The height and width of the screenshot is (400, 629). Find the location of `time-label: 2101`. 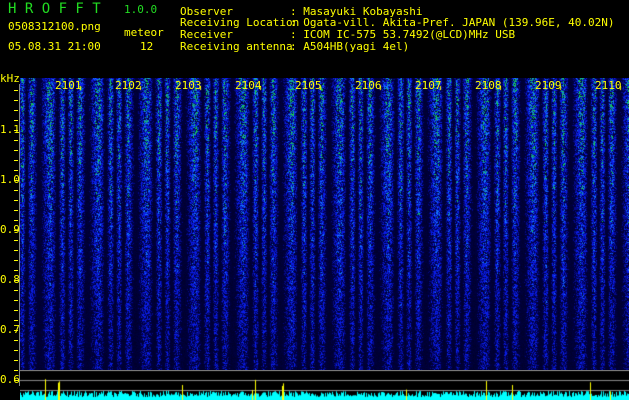

time-label: 2101 is located at coordinates (68, 85).